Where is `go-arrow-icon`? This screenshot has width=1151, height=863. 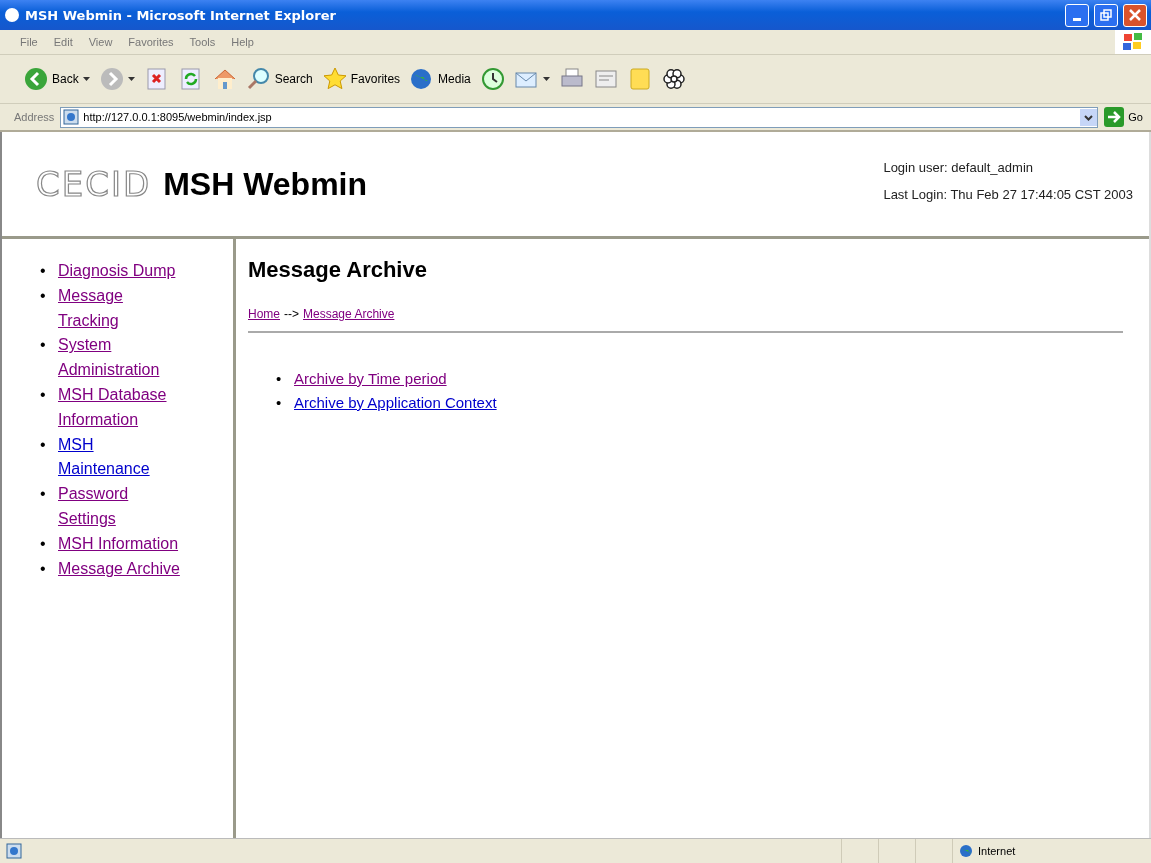 go-arrow-icon is located at coordinates (1114, 117).